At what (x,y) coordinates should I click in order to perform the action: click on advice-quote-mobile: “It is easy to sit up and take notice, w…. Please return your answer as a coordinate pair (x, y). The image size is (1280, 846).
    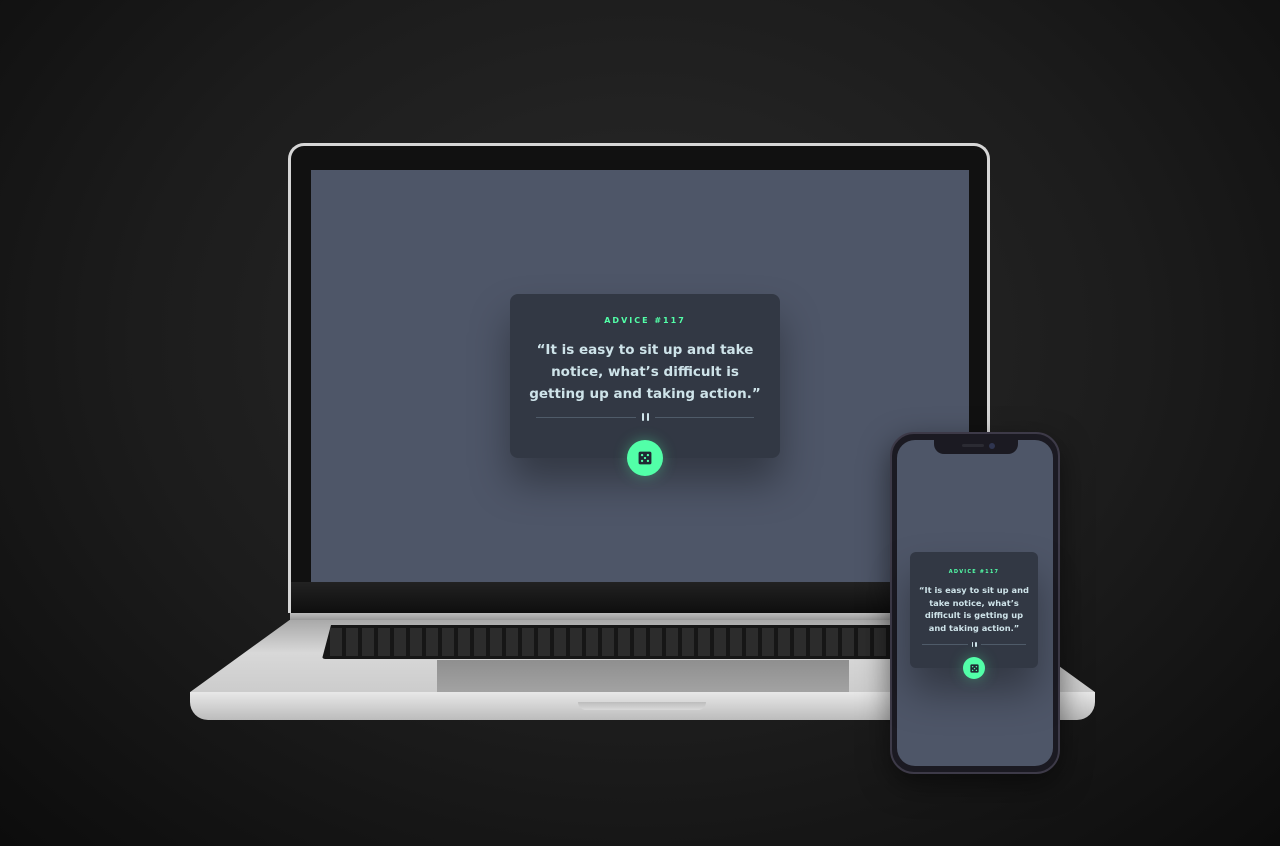
    Looking at the image, I should click on (974, 609).